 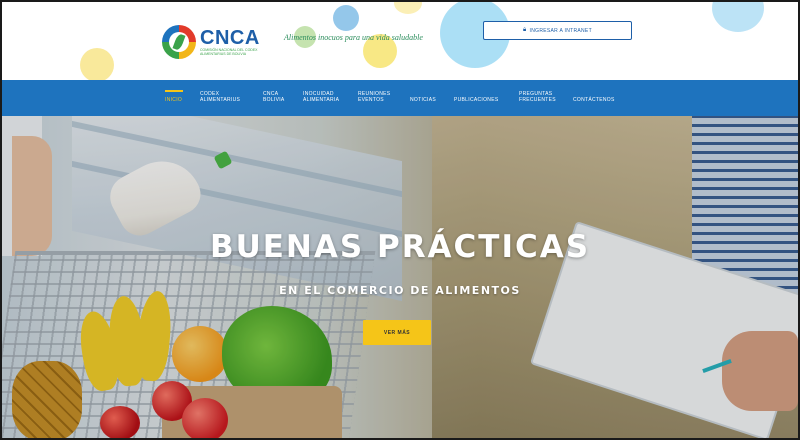 I want to click on nav-item-label: INOCUIDAD ALIMENTARIA, so click(x=321, y=97).